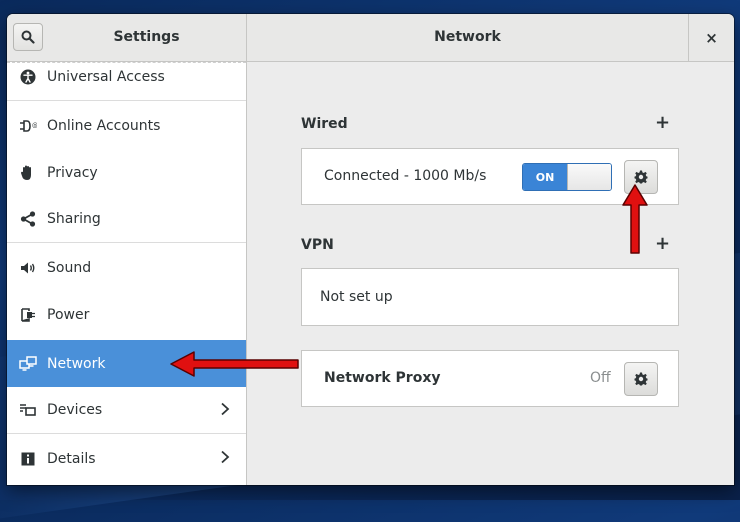 The height and width of the screenshot is (522, 740). I want to click on annotation-arrow-up-icon, so click(635, 219).